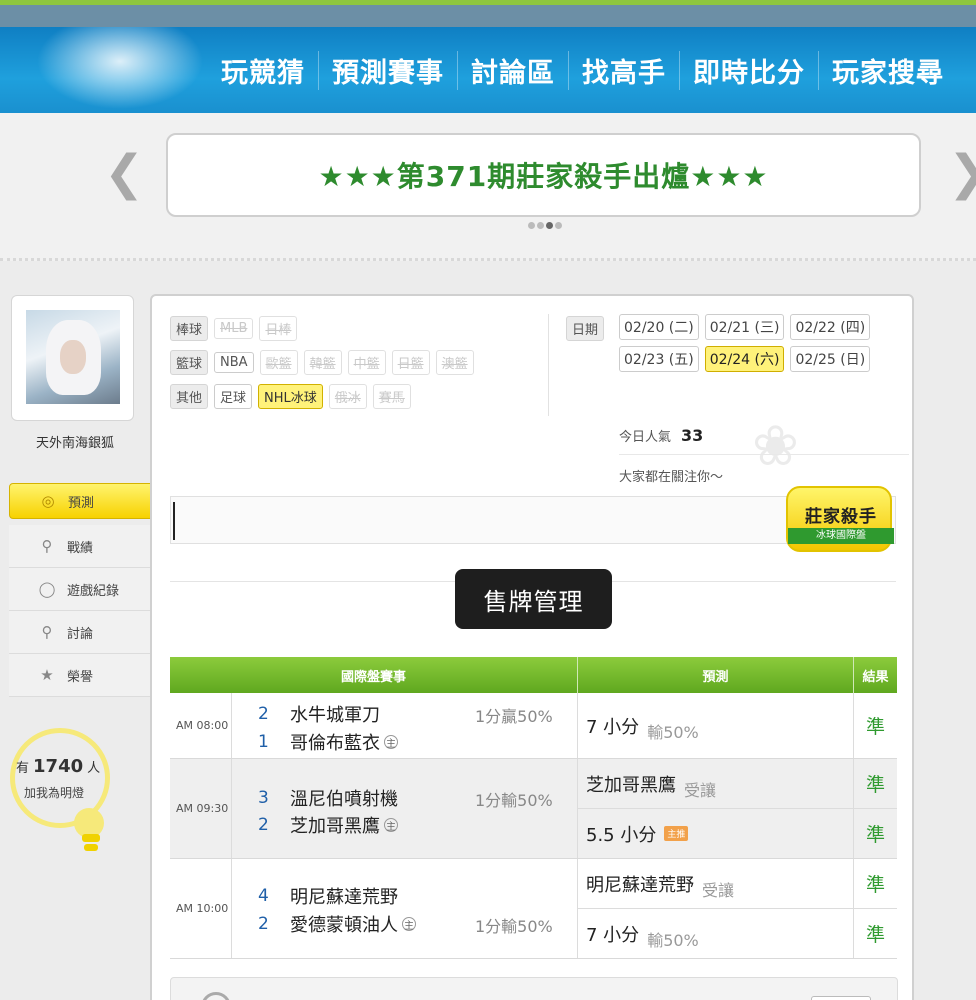  What do you see at coordinates (671, 477) in the screenshot?
I see `watching-text: 大家都在關注你～` at bounding box center [671, 477].